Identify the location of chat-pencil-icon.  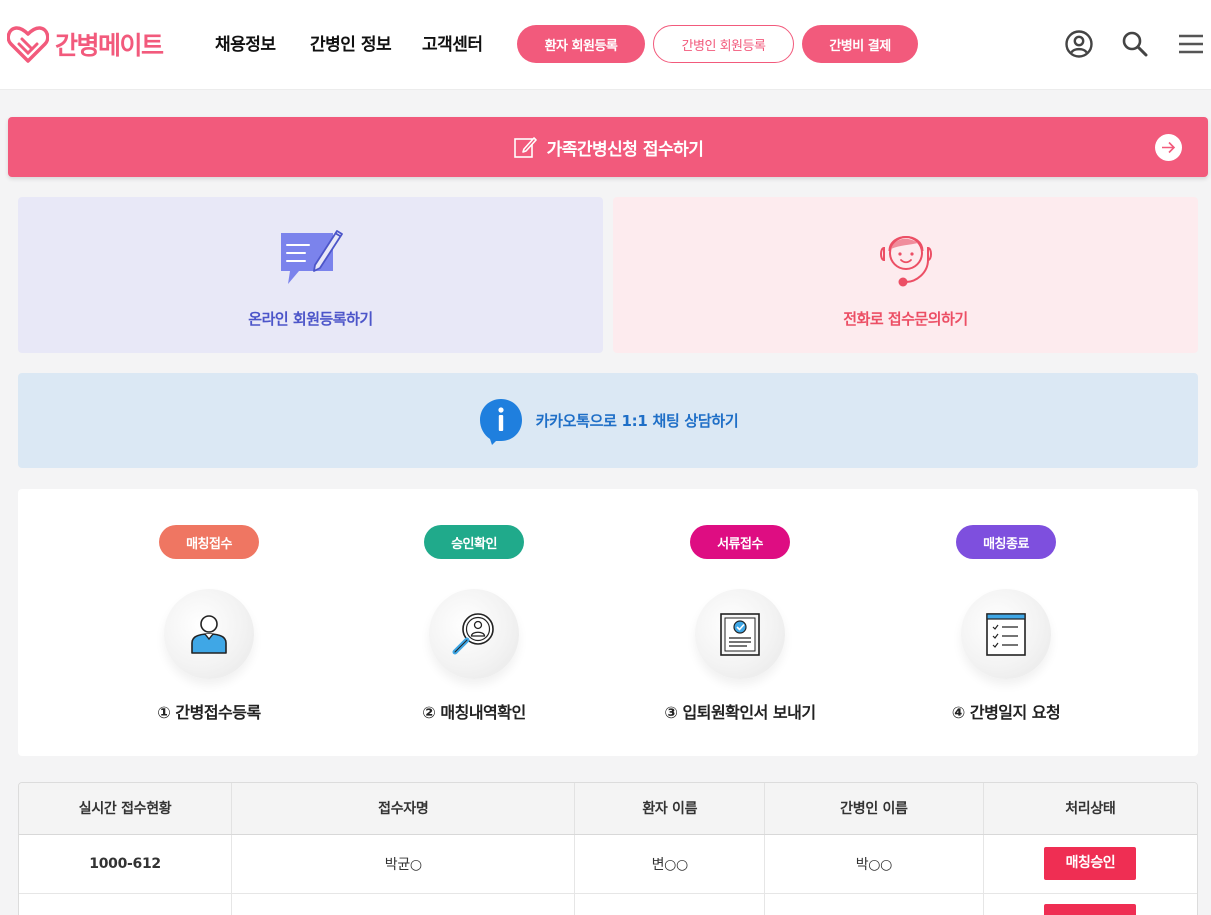
(311, 257).